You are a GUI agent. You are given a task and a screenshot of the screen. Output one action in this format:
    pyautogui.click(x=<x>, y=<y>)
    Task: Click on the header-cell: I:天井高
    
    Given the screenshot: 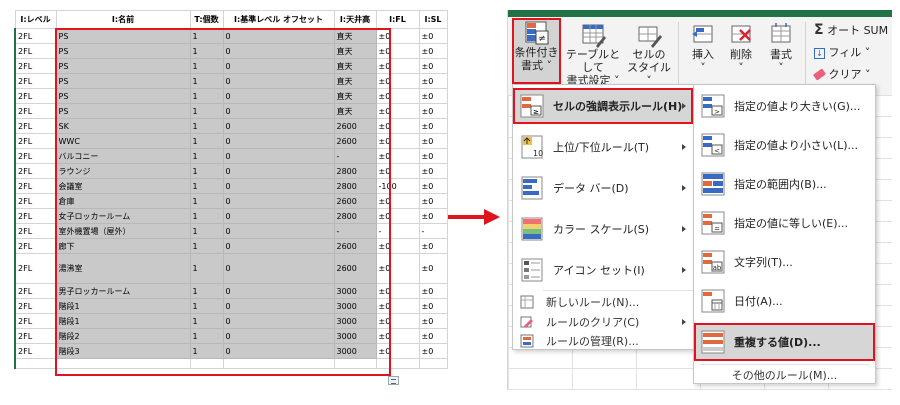 What is the action you would take?
    pyautogui.click(x=355, y=19)
    